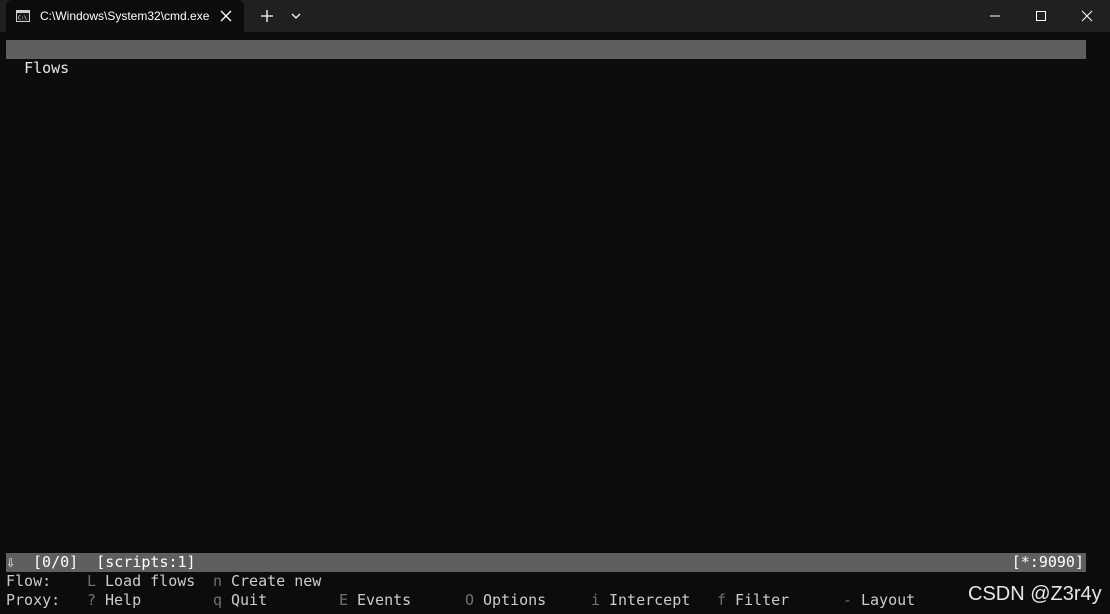 This screenshot has width=1110, height=614. I want to click on key-create-new: n, so click(218, 581).